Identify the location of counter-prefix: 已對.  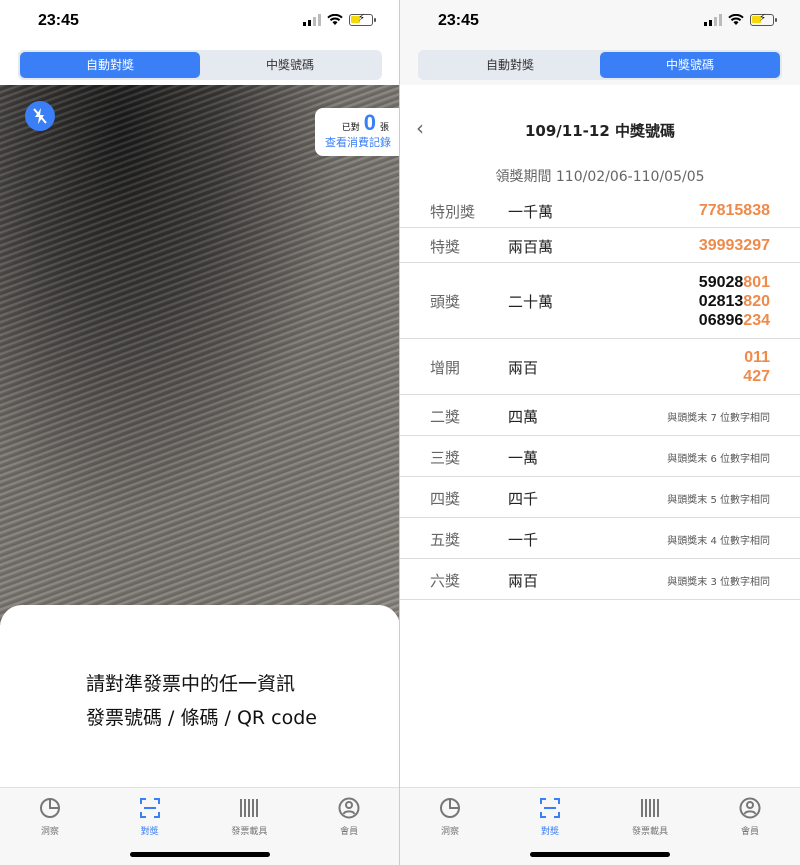
(350, 128).